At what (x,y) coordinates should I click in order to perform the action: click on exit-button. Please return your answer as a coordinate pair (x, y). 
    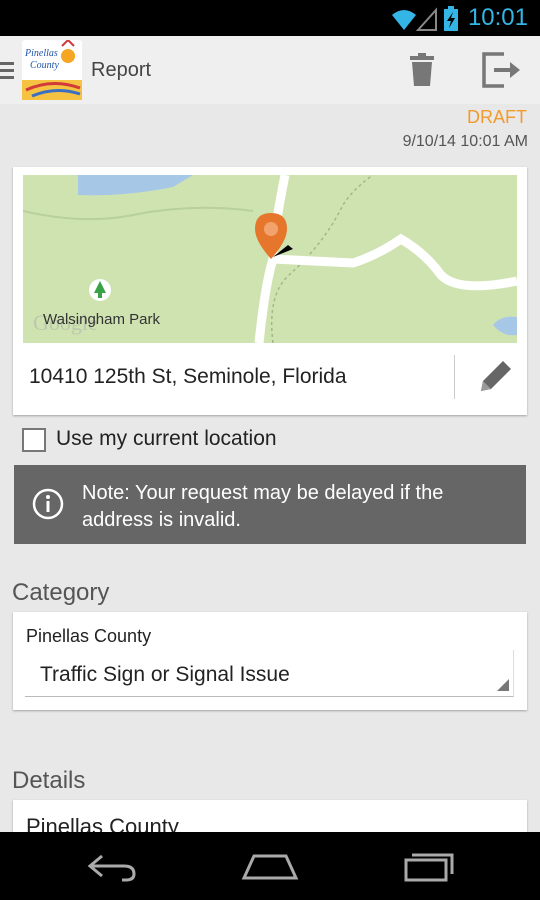
    Looking at the image, I should click on (501, 70).